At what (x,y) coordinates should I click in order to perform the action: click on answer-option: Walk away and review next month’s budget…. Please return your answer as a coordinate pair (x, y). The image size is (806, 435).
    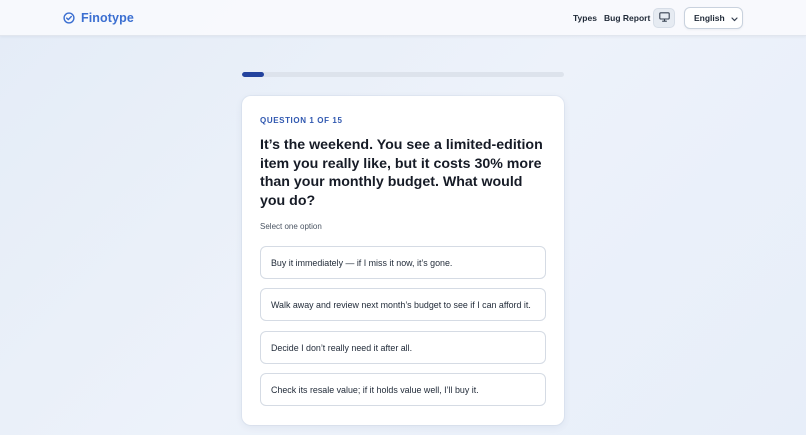
    Looking at the image, I should click on (403, 304).